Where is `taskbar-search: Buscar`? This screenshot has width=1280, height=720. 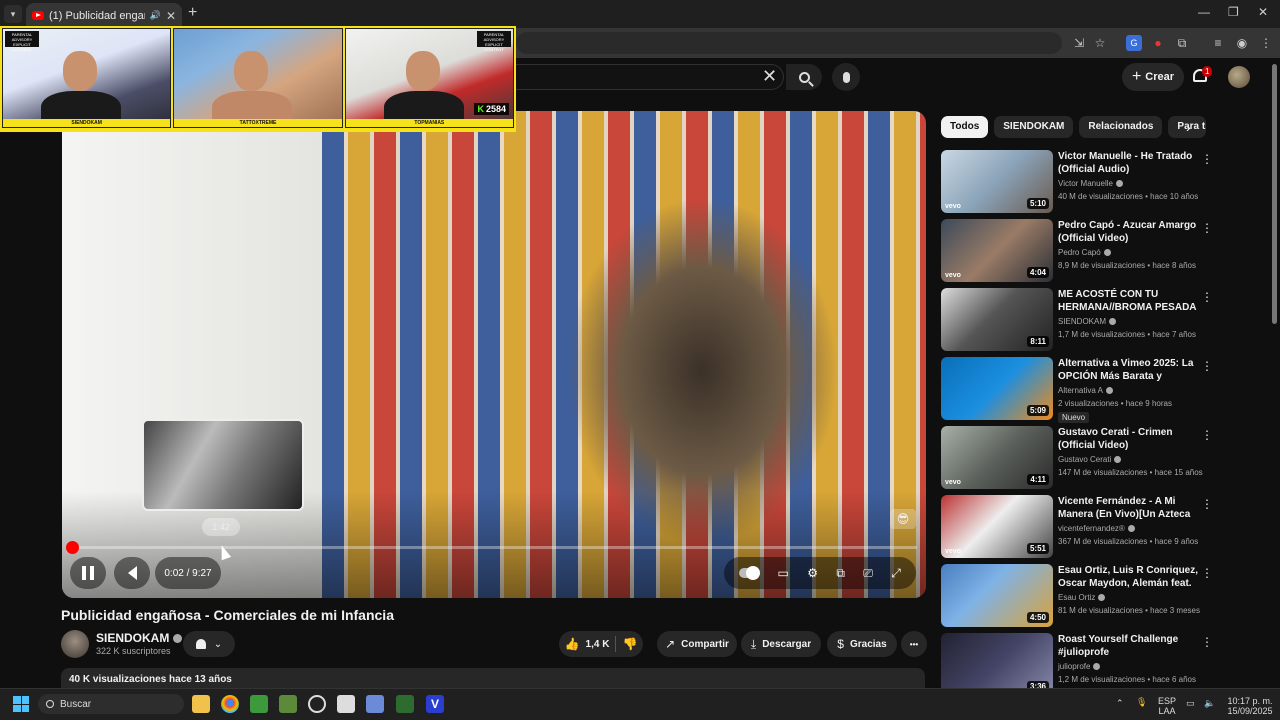
taskbar-search: Buscar is located at coordinates (111, 704).